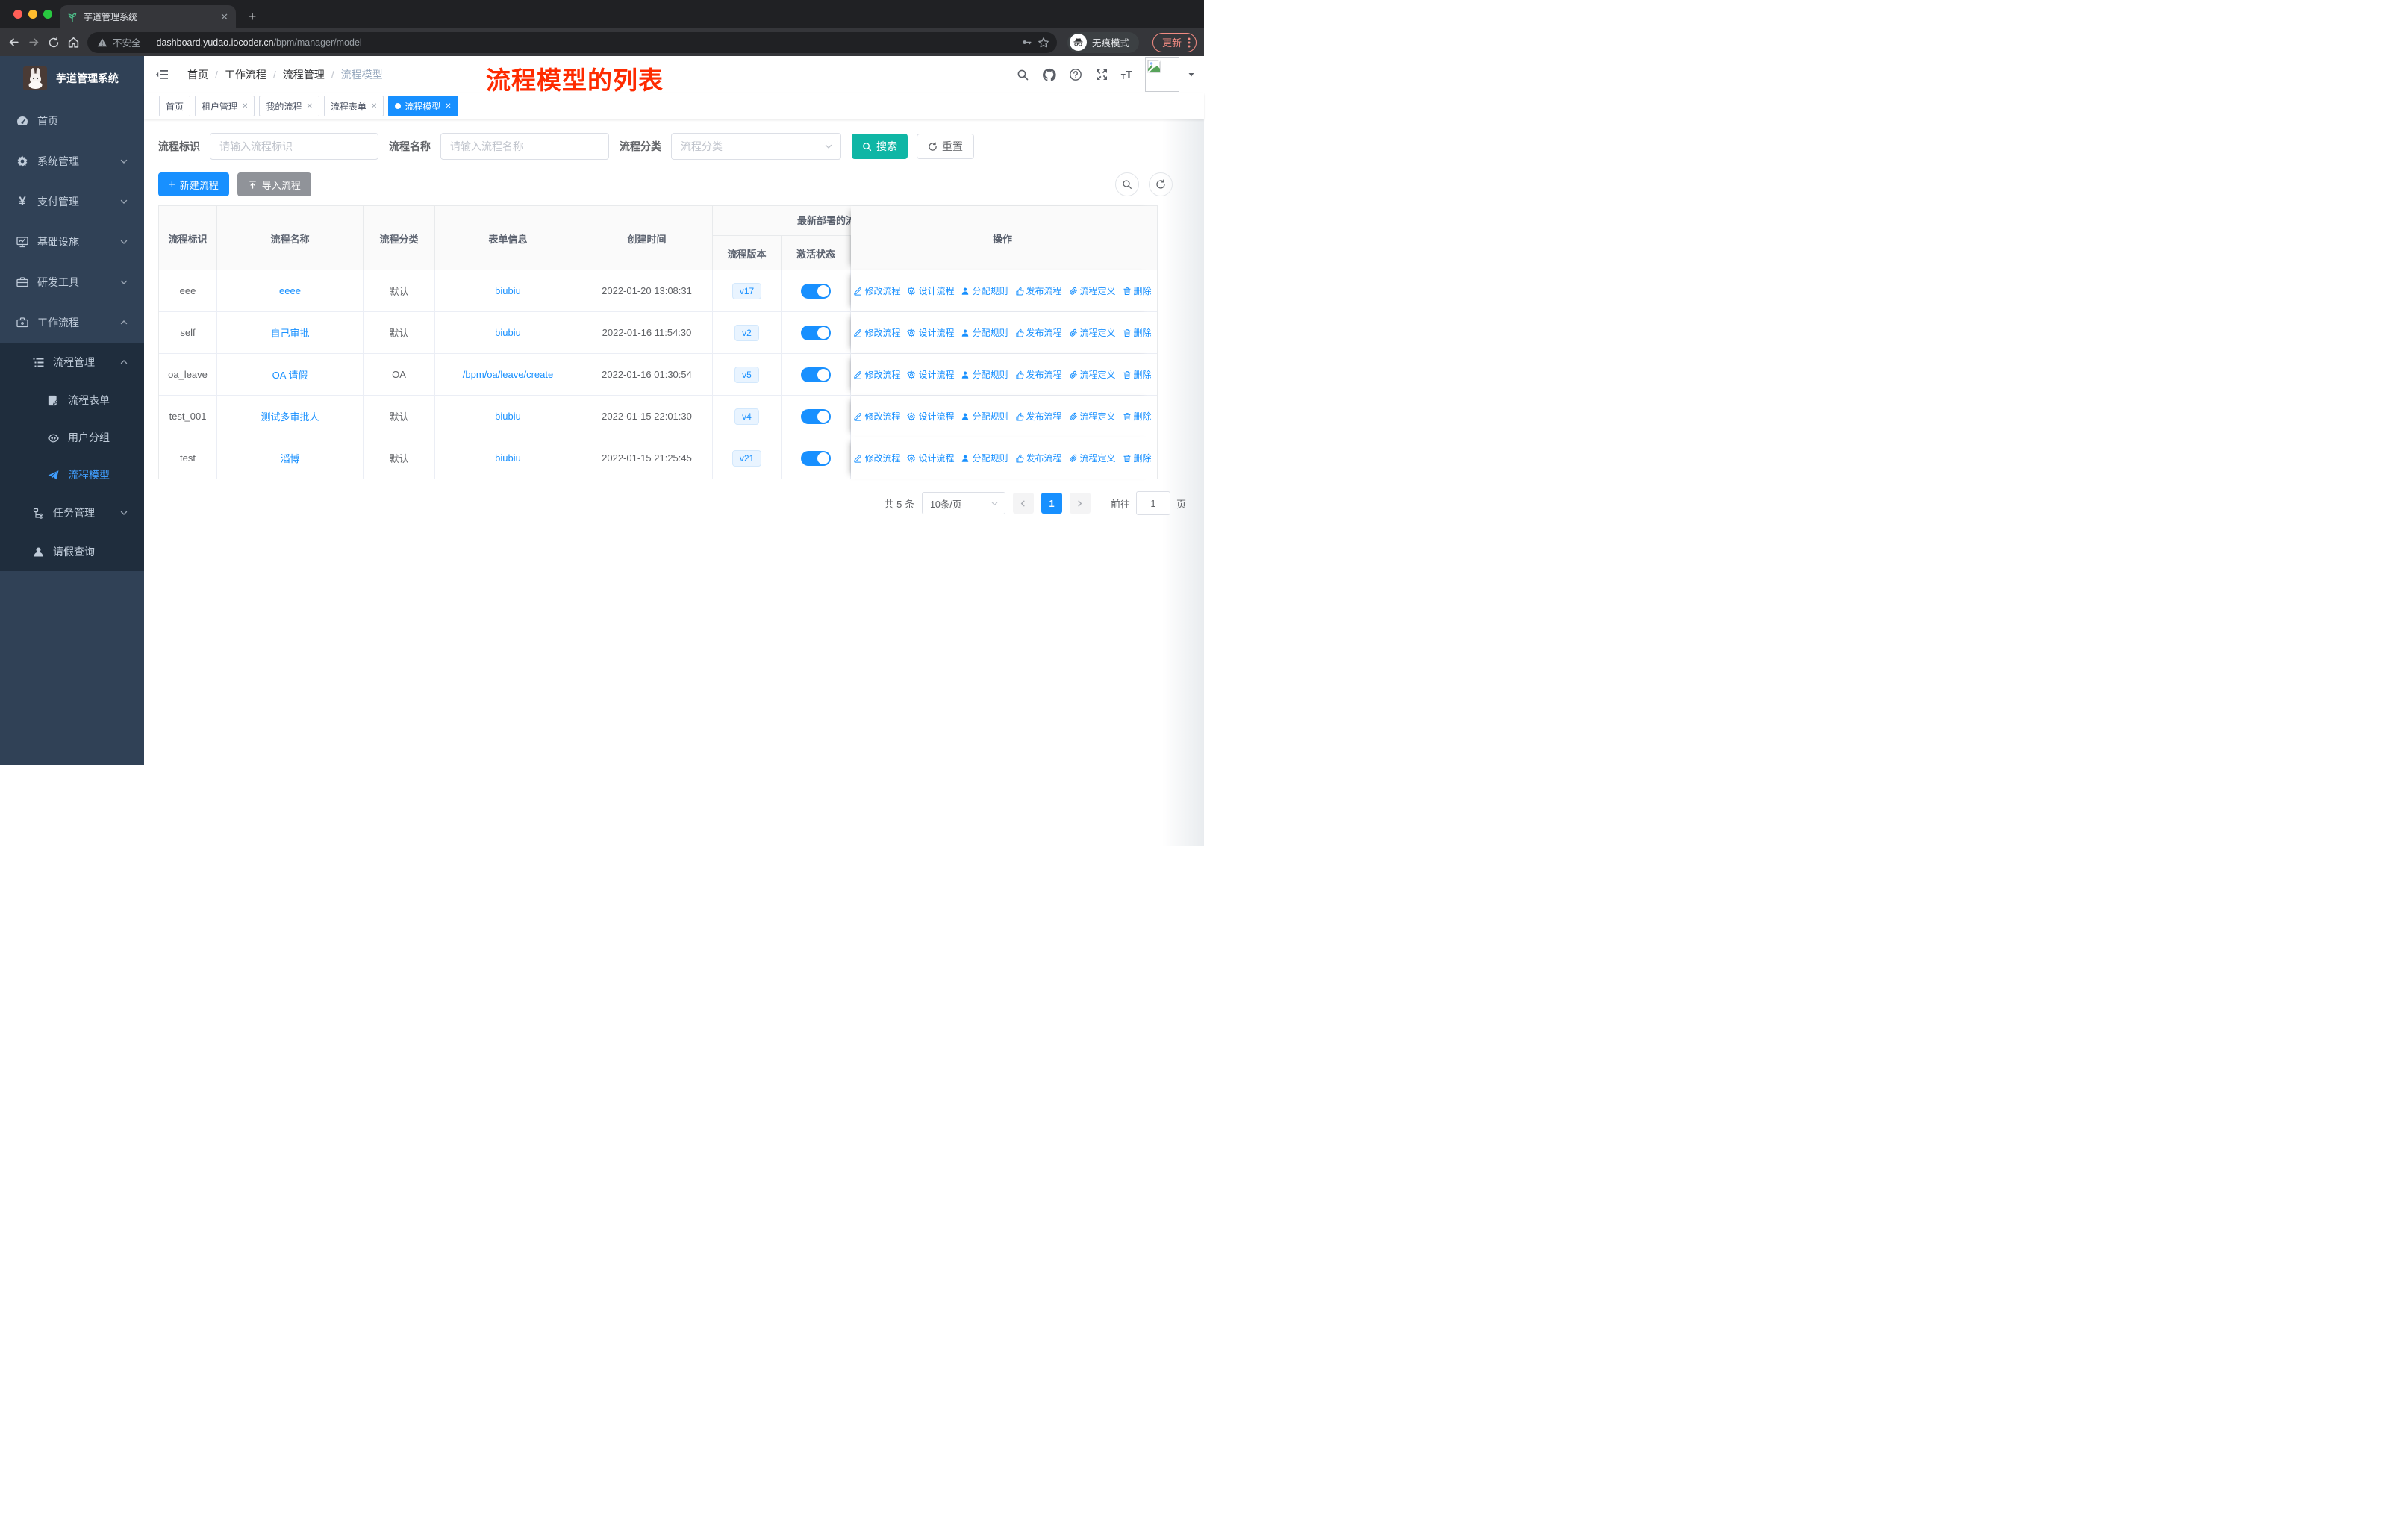 This screenshot has width=2408, height=1529. What do you see at coordinates (290, 416) in the screenshot?
I see `model-name-link: 测试多审批人` at bounding box center [290, 416].